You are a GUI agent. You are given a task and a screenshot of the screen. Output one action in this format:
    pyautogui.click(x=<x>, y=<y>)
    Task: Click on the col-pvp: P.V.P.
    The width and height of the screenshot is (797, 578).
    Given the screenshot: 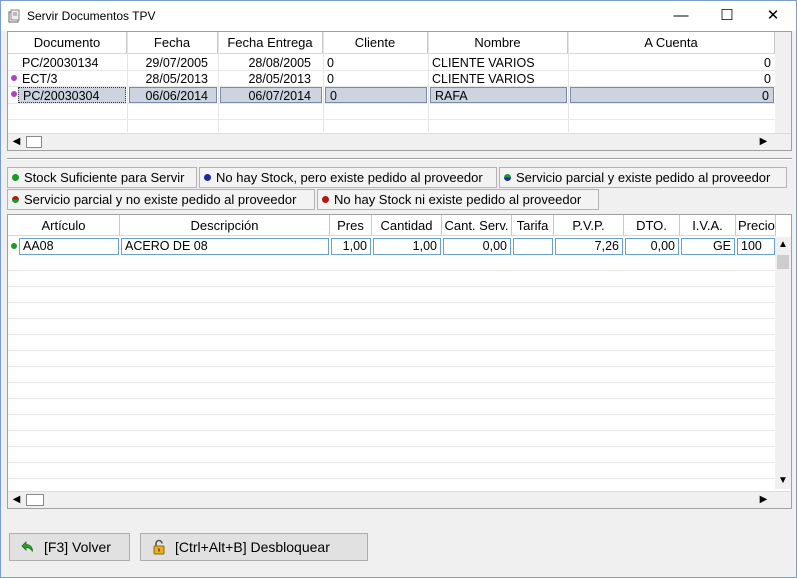 What is the action you would take?
    pyautogui.click(x=589, y=225)
    